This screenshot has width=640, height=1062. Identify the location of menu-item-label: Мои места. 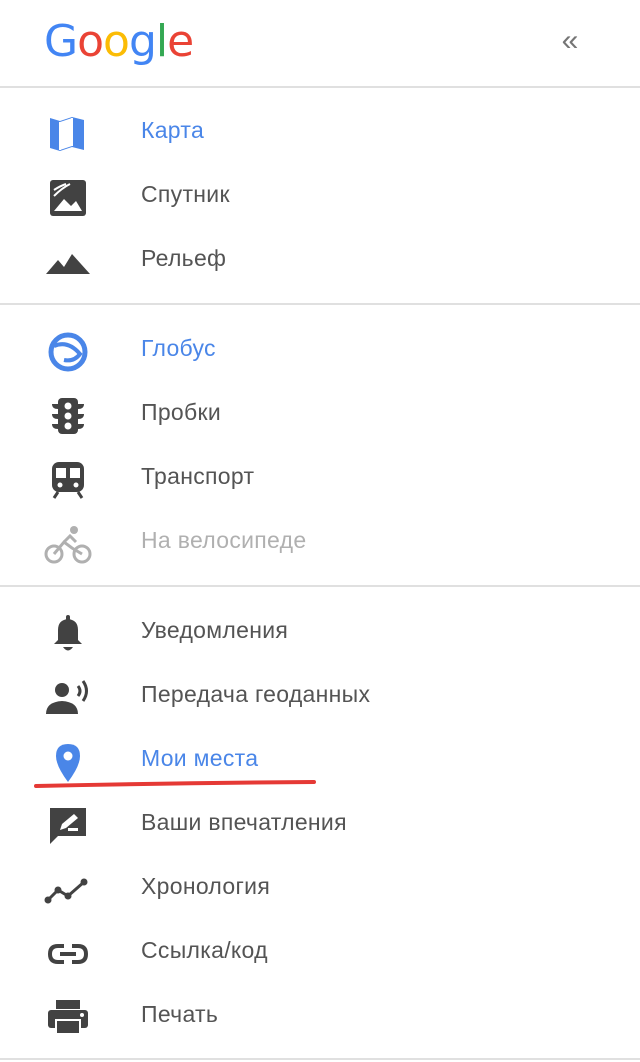
(200, 758).